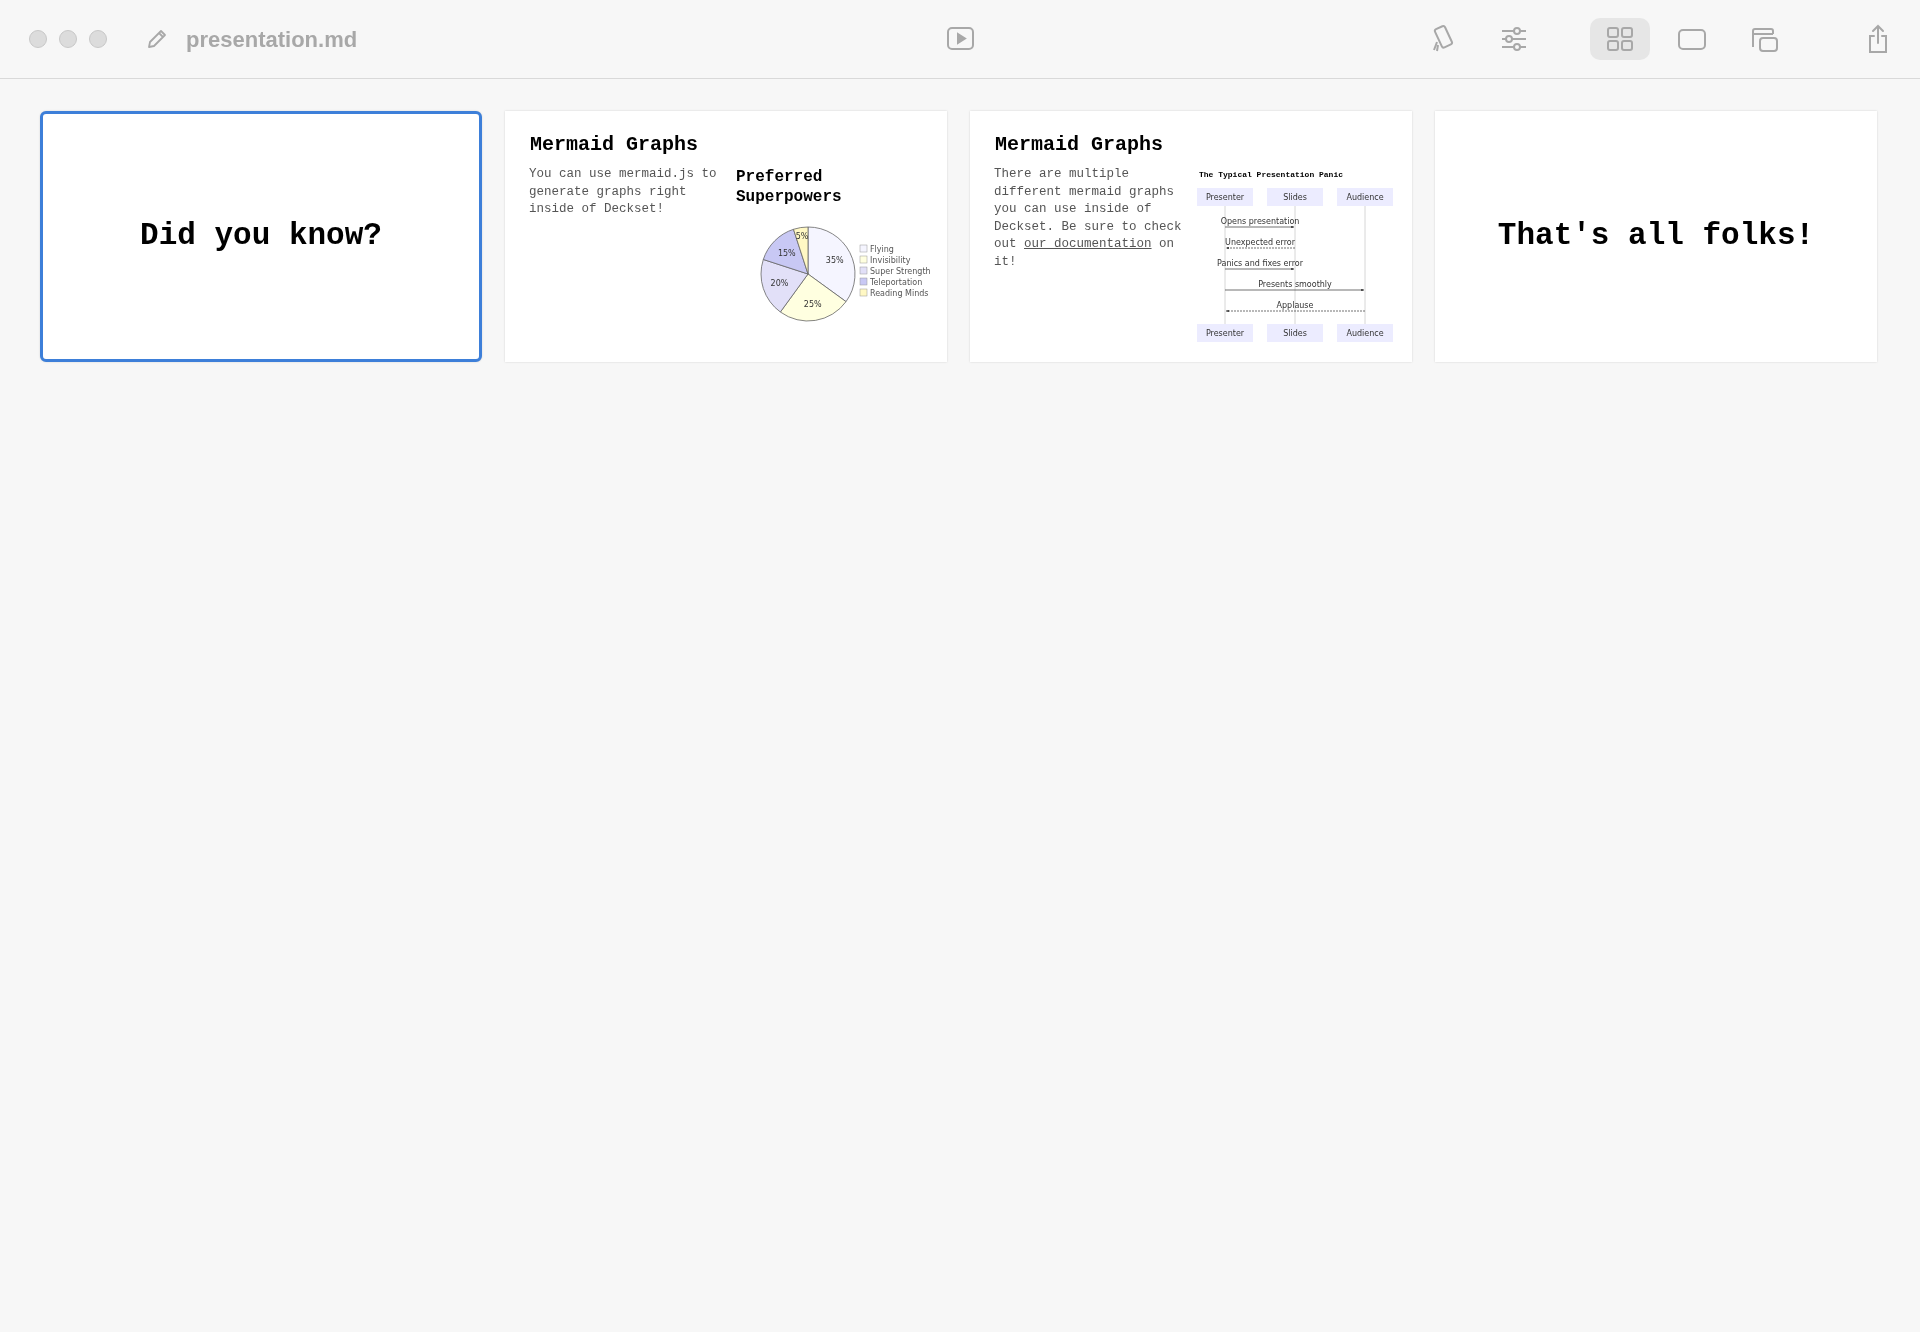 This screenshot has height=1332, width=1920. Describe the element at coordinates (900, 271) in the screenshot. I see `legend-label: Super Strength` at that location.